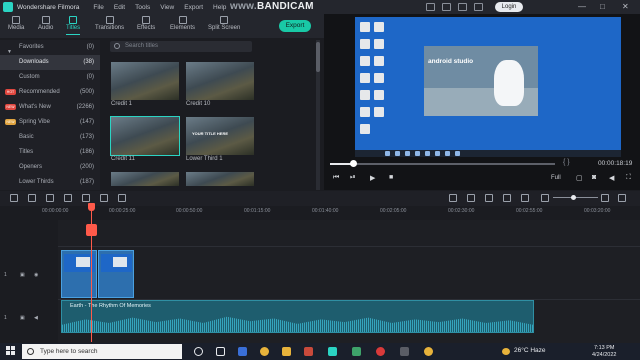  What do you see at coordinates (98, 7) in the screenshot?
I see `menu-file: File` at bounding box center [98, 7].